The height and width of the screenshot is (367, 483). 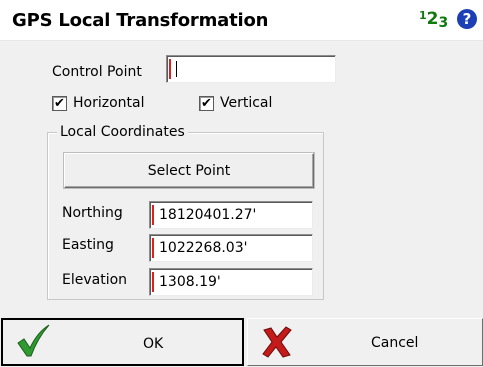 What do you see at coordinates (246, 103) in the screenshot?
I see `vertical-label: Vertical` at bounding box center [246, 103].